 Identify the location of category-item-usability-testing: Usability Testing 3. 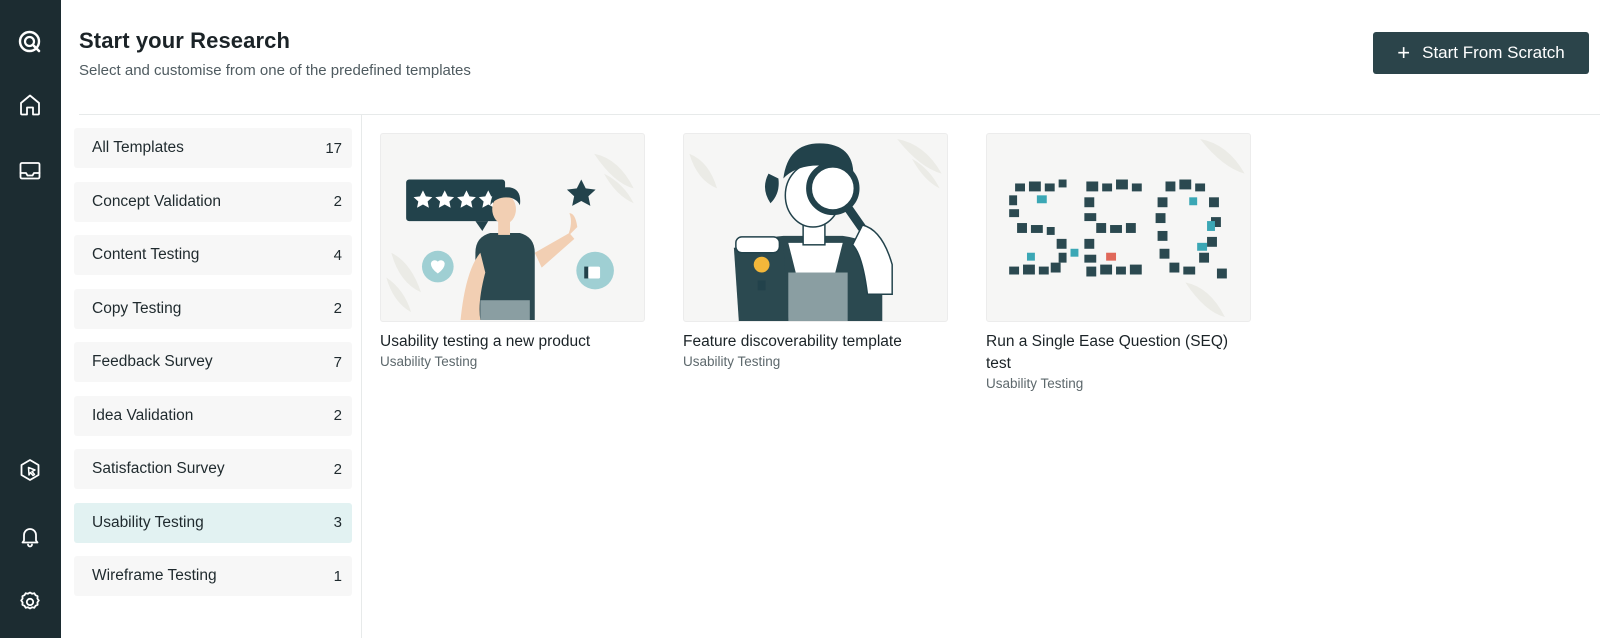
(213, 522).